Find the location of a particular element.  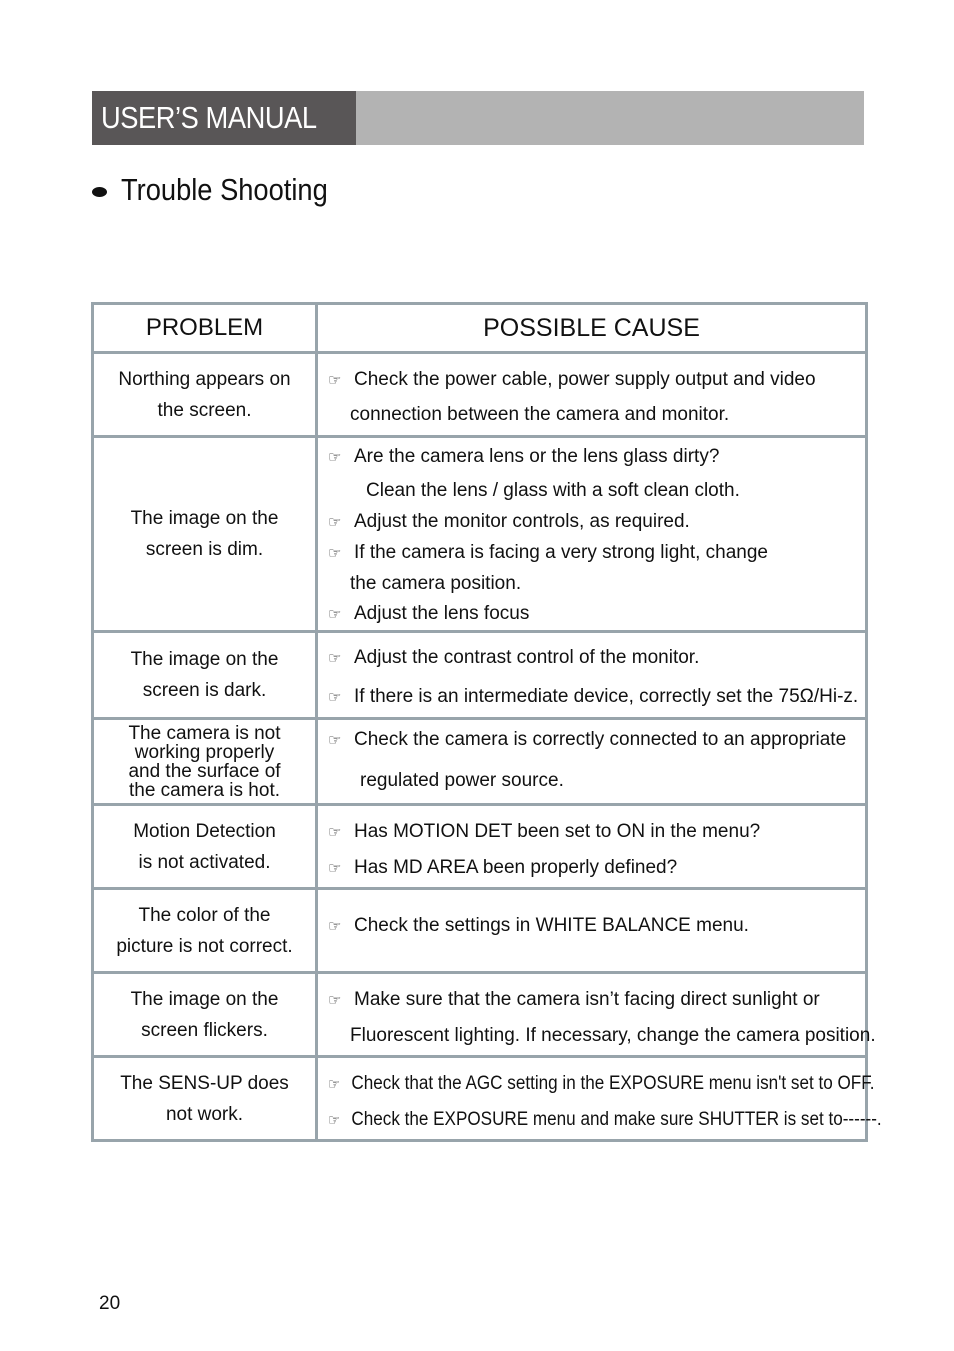

problem-text: screen is dim. is located at coordinates (204, 549).